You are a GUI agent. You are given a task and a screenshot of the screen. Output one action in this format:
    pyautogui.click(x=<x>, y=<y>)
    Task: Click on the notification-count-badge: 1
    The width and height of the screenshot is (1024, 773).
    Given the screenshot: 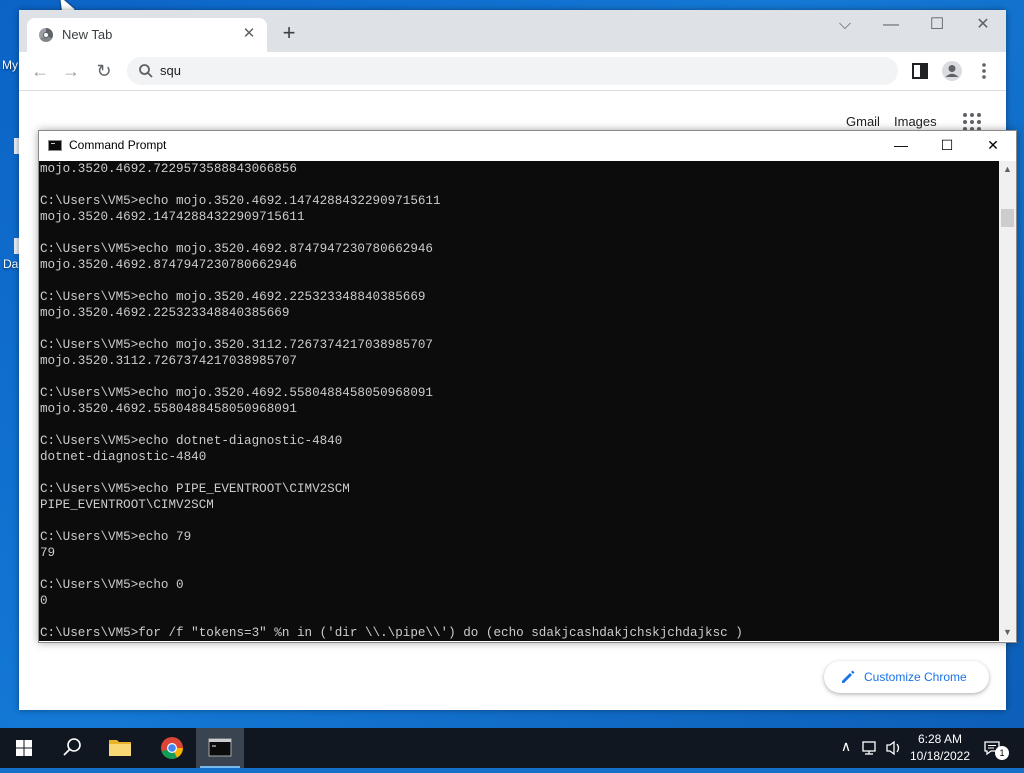 What is the action you would take?
    pyautogui.click(x=1002, y=753)
    